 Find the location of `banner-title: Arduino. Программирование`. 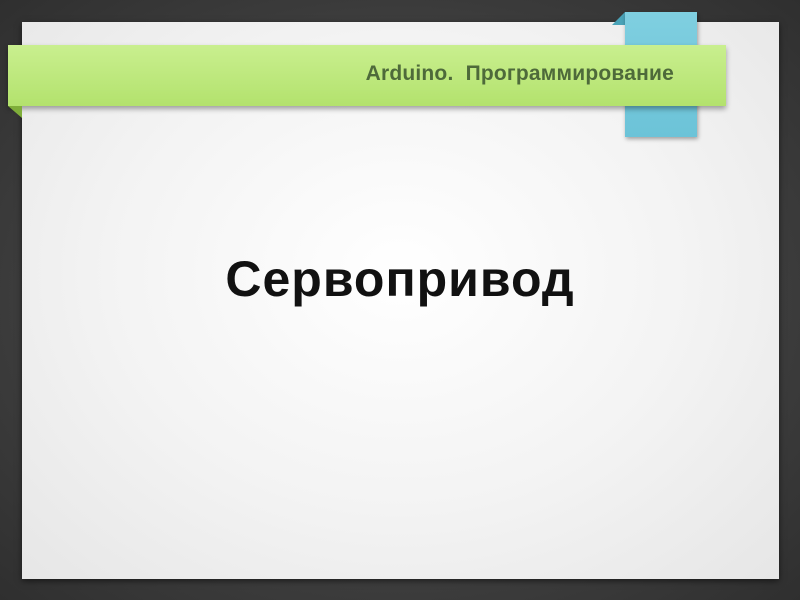

banner-title: Arduino. Программирование is located at coordinates (519, 73).